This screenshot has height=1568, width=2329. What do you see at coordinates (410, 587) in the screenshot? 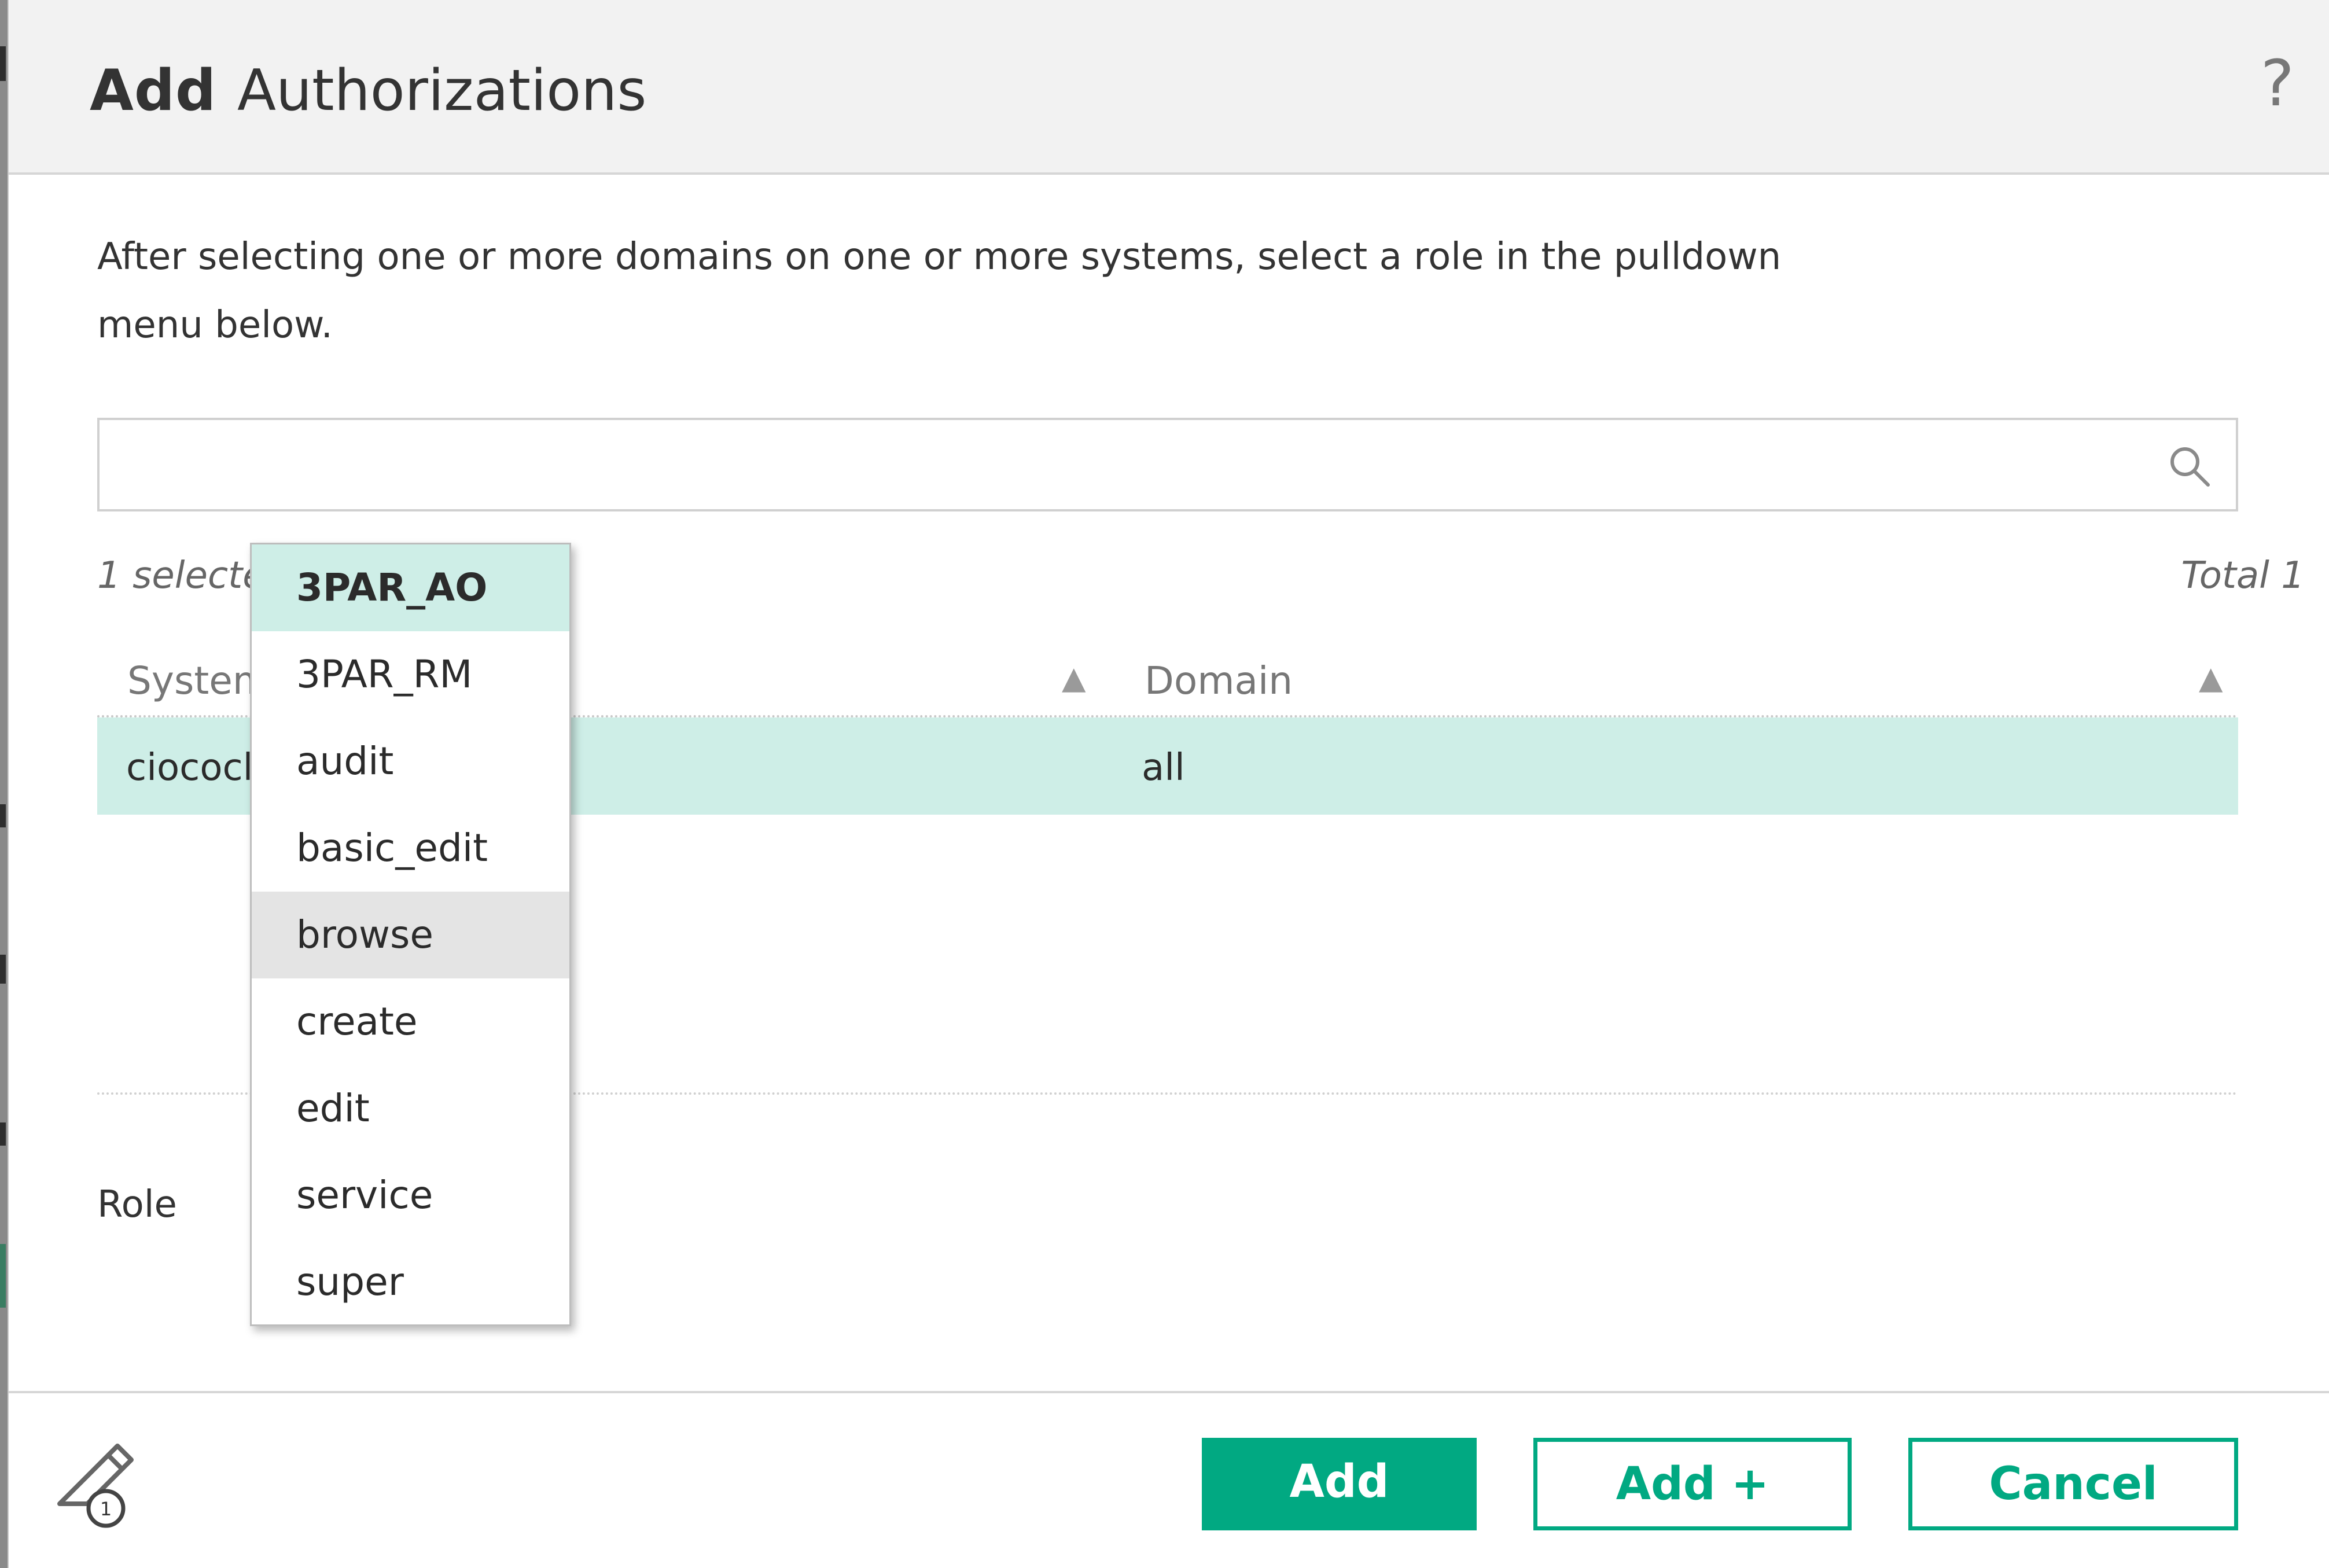
I see `role-option-3par-ao: 3PAR_AO` at bounding box center [410, 587].